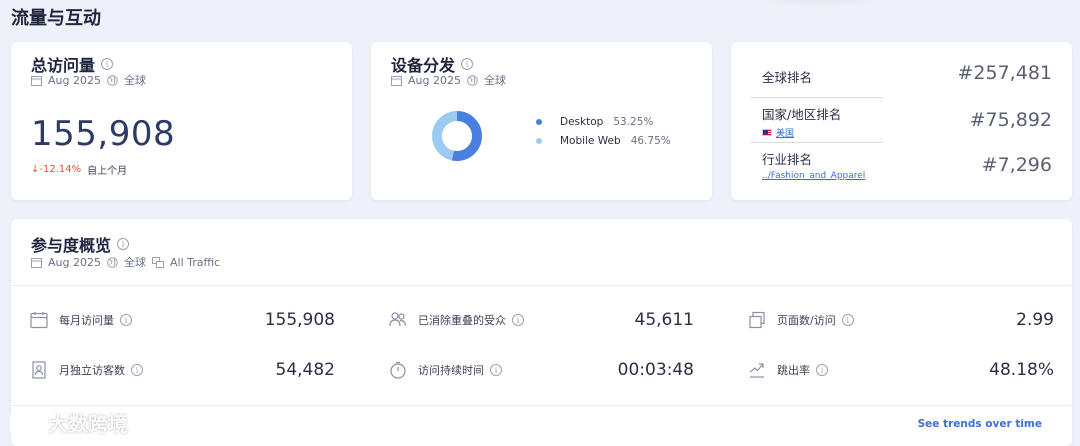  Describe the element at coordinates (299, 320) in the screenshot. I see `metric-value: 155,908` at that location.